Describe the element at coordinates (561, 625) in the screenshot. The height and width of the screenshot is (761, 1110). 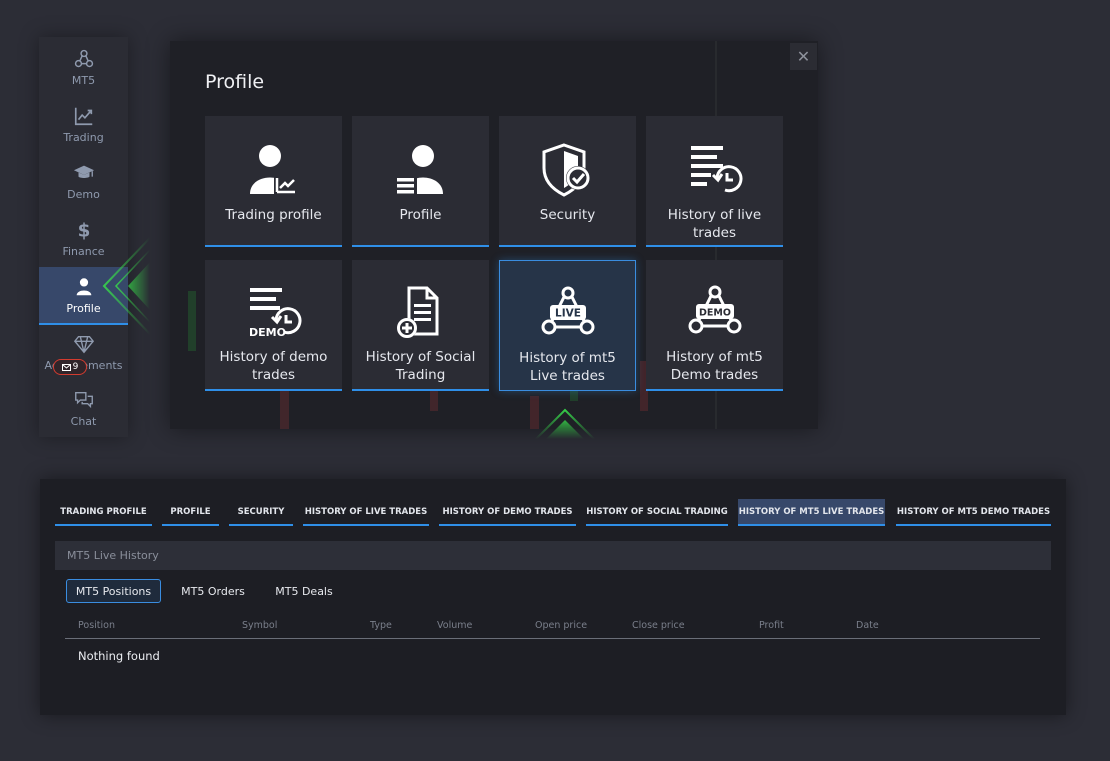
I see `column-open-price: Open price` at that location.